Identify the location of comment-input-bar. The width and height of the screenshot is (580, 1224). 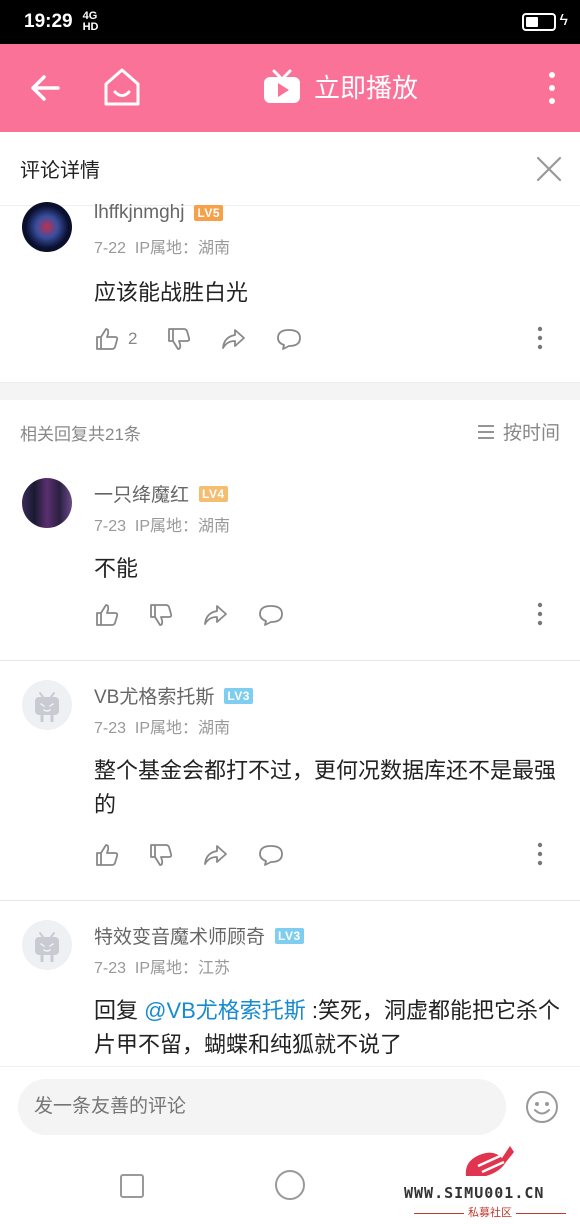
(290, 1106).